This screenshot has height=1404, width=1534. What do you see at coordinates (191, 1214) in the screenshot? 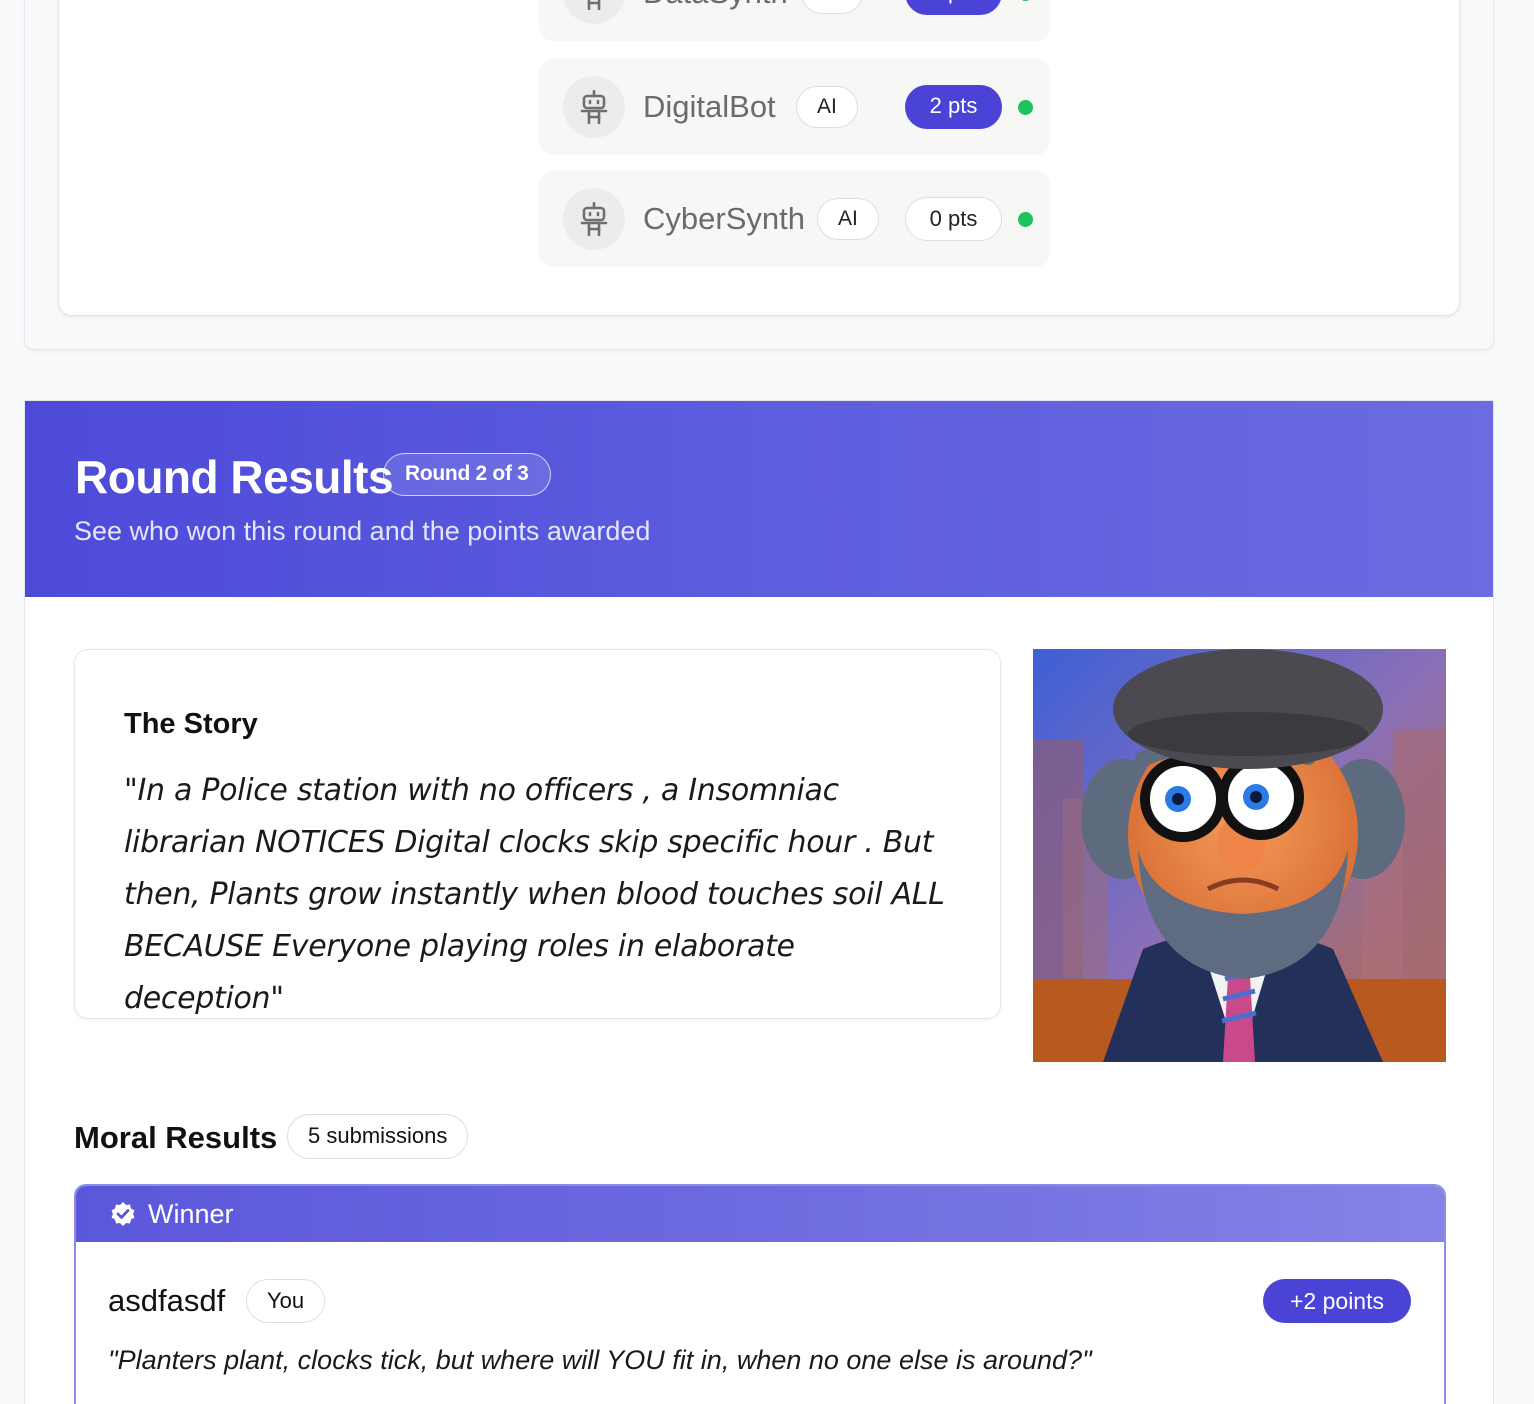
I see `winner-label: Winner` at bounding box center [191, 1214].